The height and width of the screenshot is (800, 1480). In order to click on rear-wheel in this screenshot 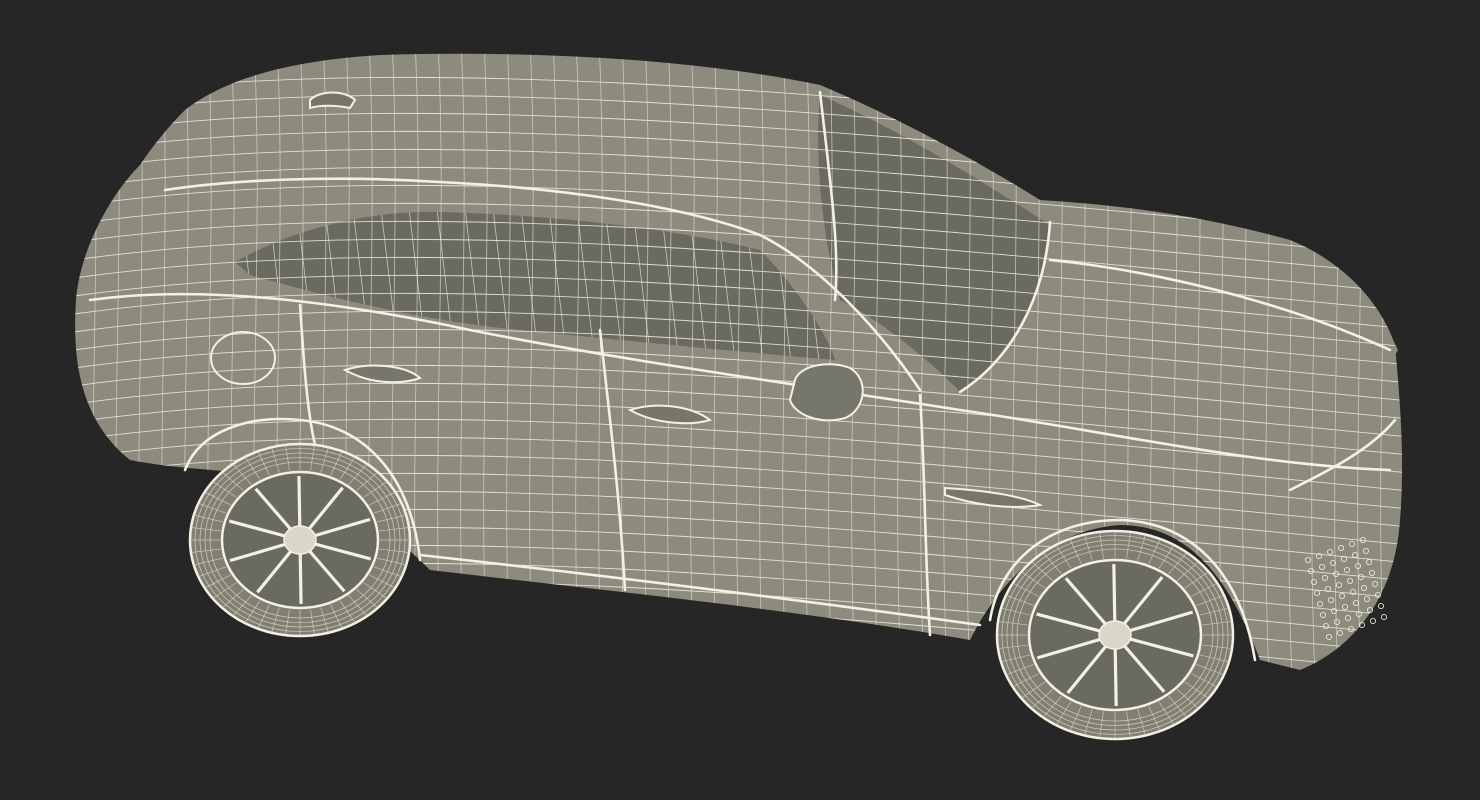, I will do `click(300, 540)`.